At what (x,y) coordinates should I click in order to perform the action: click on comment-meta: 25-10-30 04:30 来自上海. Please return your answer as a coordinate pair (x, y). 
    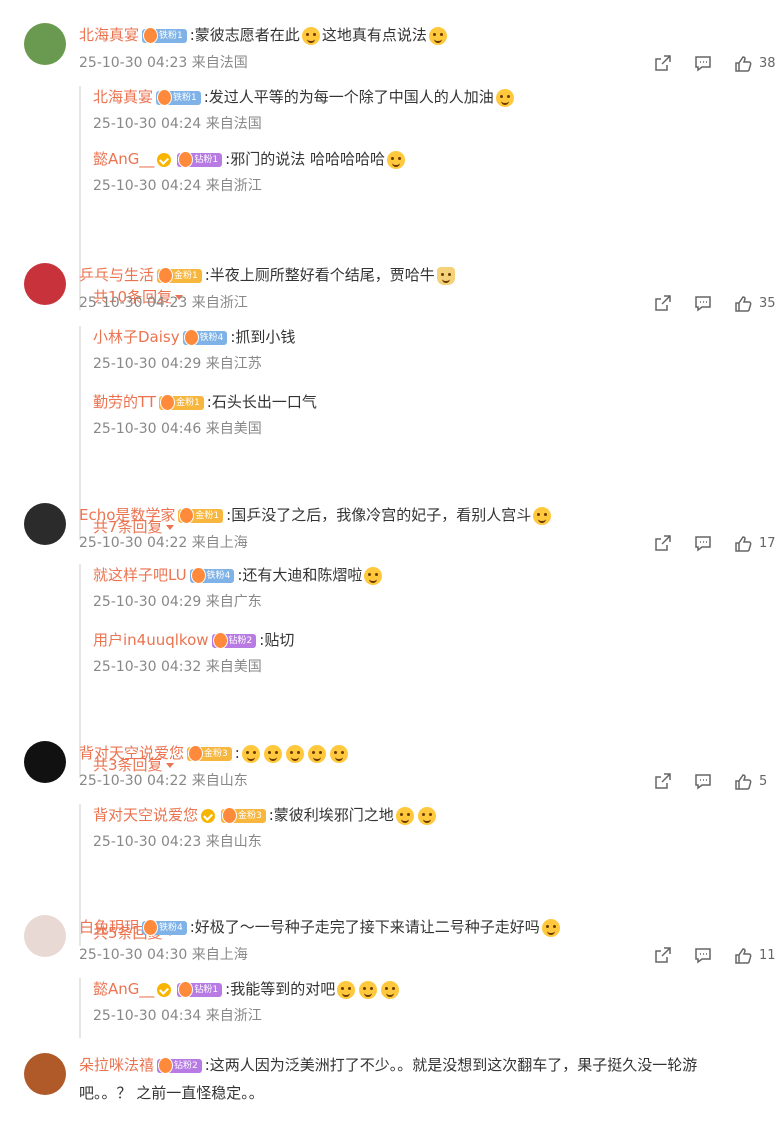
    Looking at the image, I should click on (163, 955).